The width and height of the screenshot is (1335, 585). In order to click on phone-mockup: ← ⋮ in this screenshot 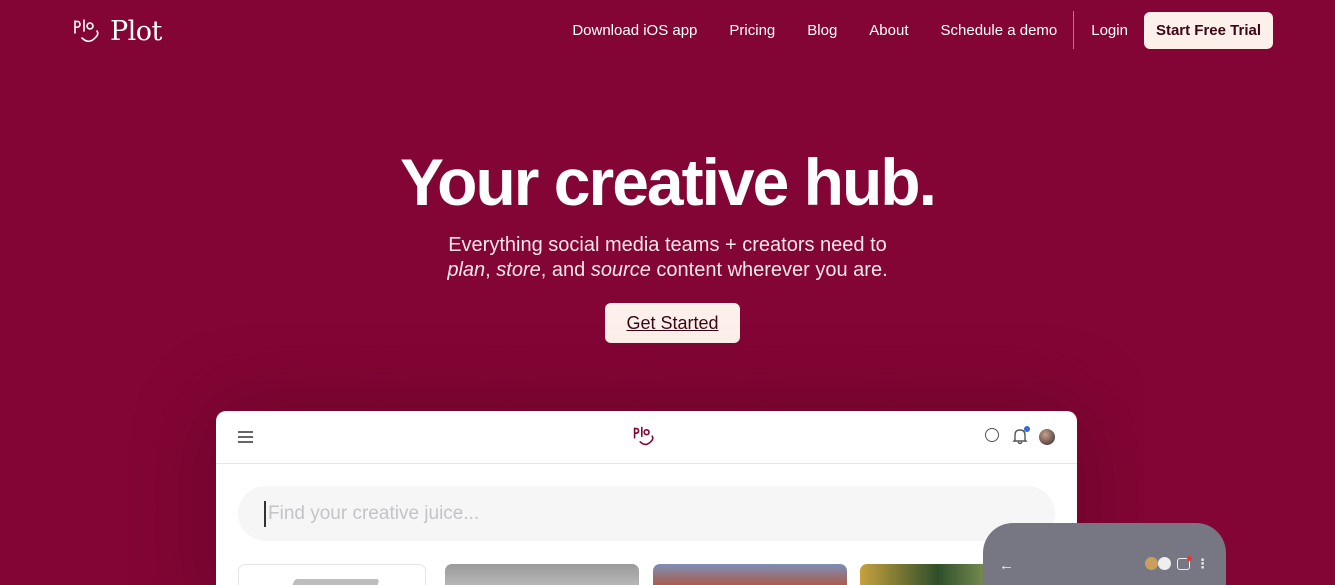, I will do `click(1104, 554)`.